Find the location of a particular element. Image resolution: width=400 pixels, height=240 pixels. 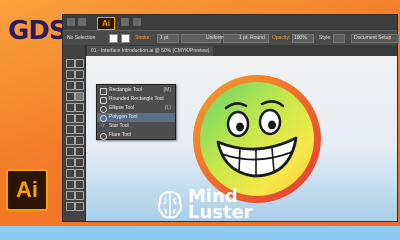

flyout-item-flare: Flare Tool is located at coordinates (136, 135).